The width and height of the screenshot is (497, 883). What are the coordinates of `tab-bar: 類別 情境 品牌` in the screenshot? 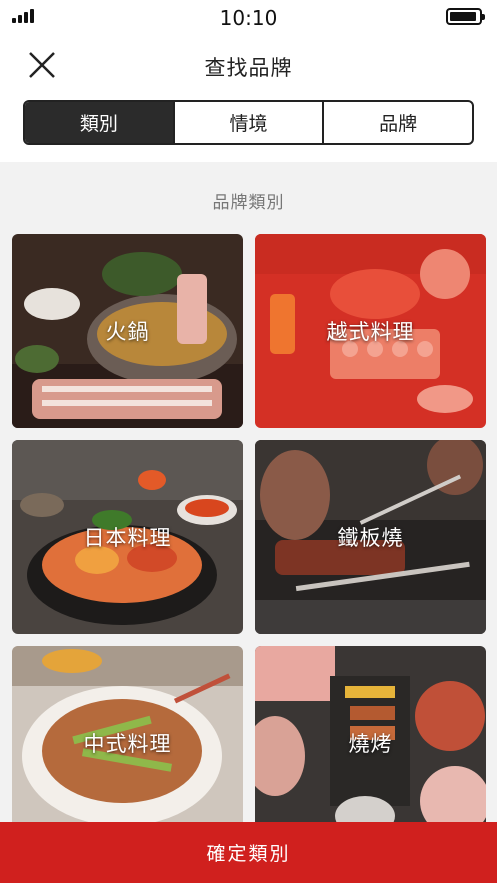 It's located at (248, 122).